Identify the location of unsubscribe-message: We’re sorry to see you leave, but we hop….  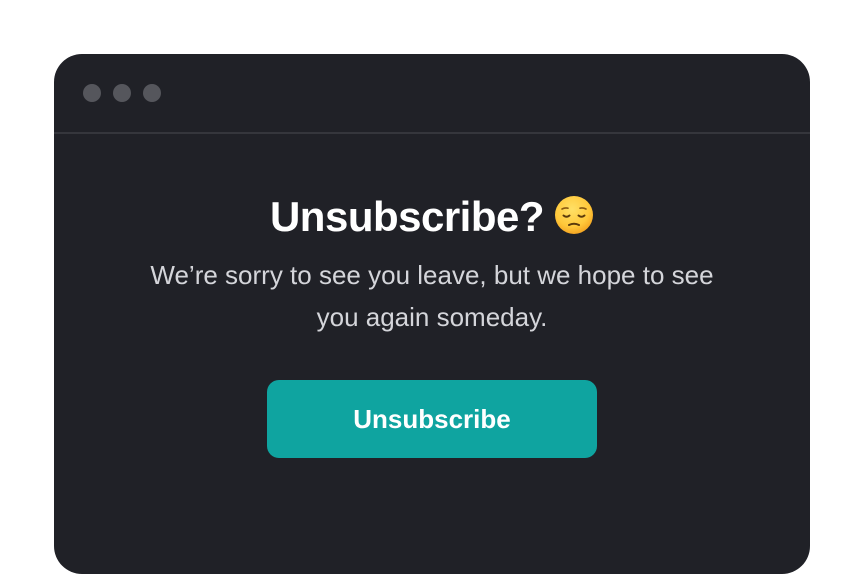
(432, 296).